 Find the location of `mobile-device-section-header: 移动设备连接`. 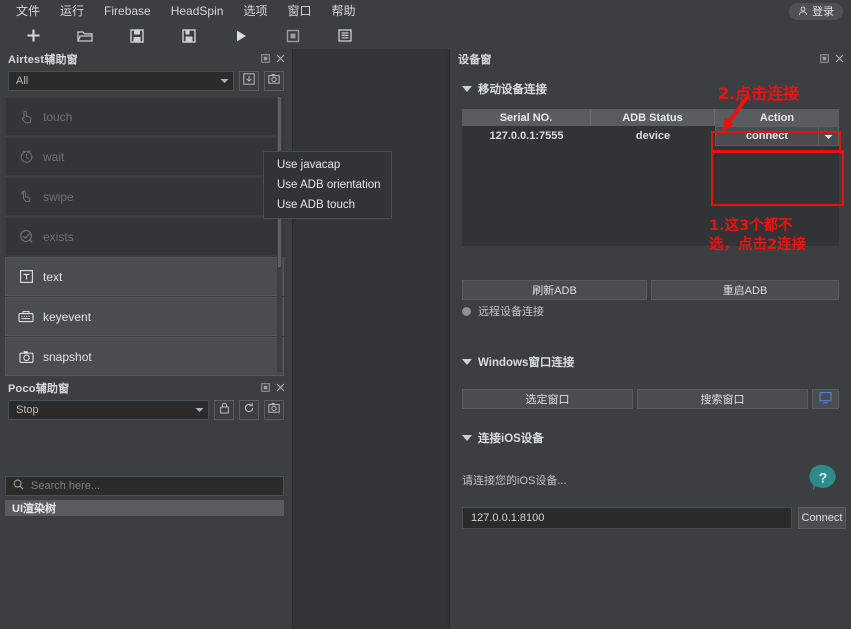

mobile-device-section-header: 移动设备连接 is located at coordinates (504, 89).